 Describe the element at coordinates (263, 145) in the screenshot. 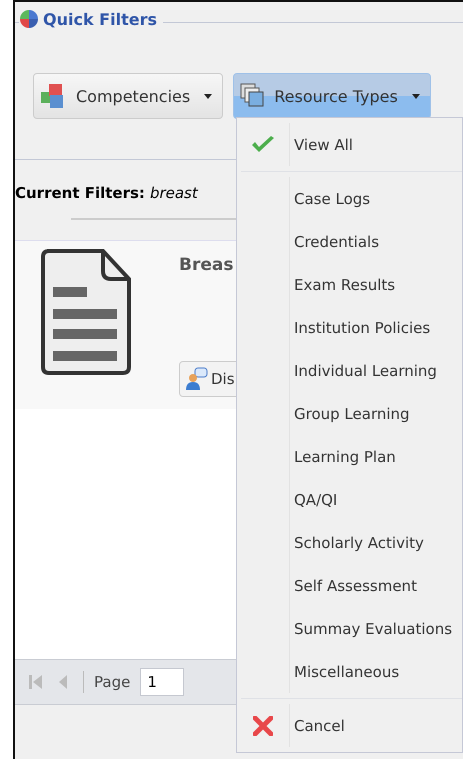

I see `check-icon` at that location.